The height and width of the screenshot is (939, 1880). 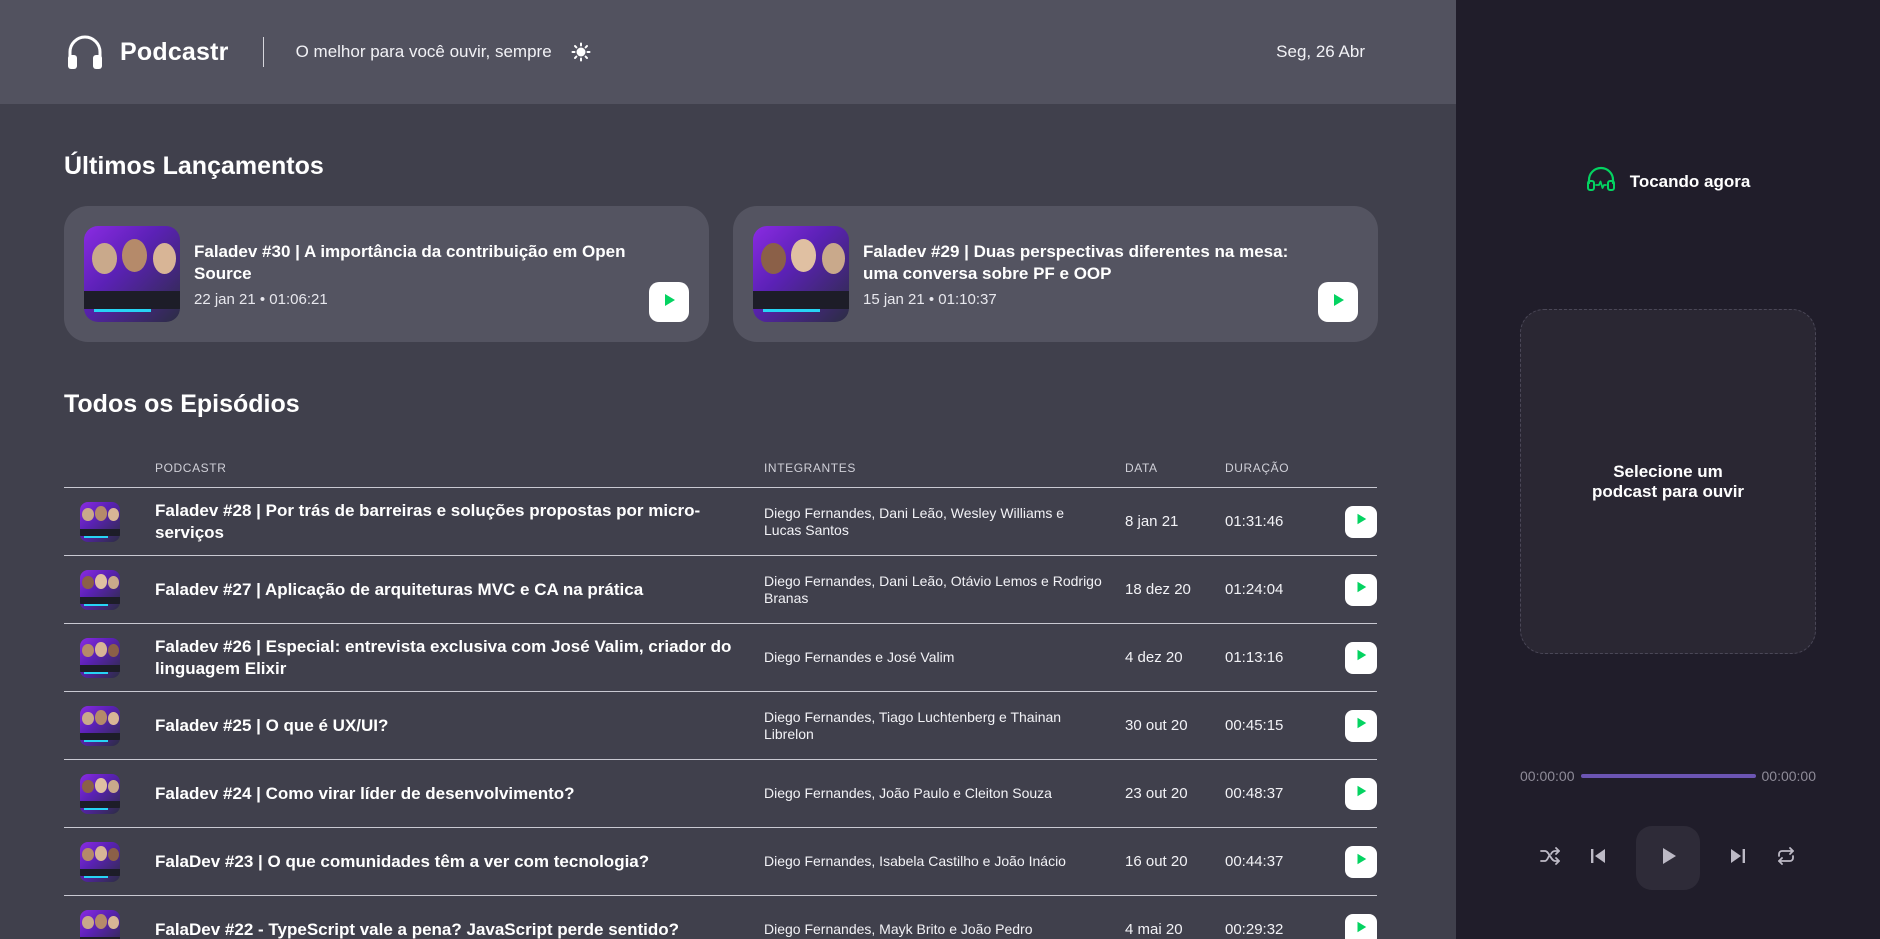 I want to click on all-episodes-title: Todos os Episódios, so click(x=182, y=404).